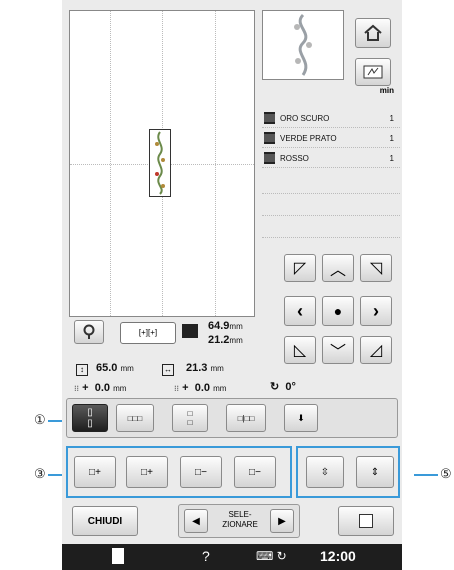 Image resolution: width=454 pixels, height=570 pixels. What do you see at coordinates (246, 418) in the screenshot?
I see `horizontal-split-button: □|□□` at bounding box center [246, 418].